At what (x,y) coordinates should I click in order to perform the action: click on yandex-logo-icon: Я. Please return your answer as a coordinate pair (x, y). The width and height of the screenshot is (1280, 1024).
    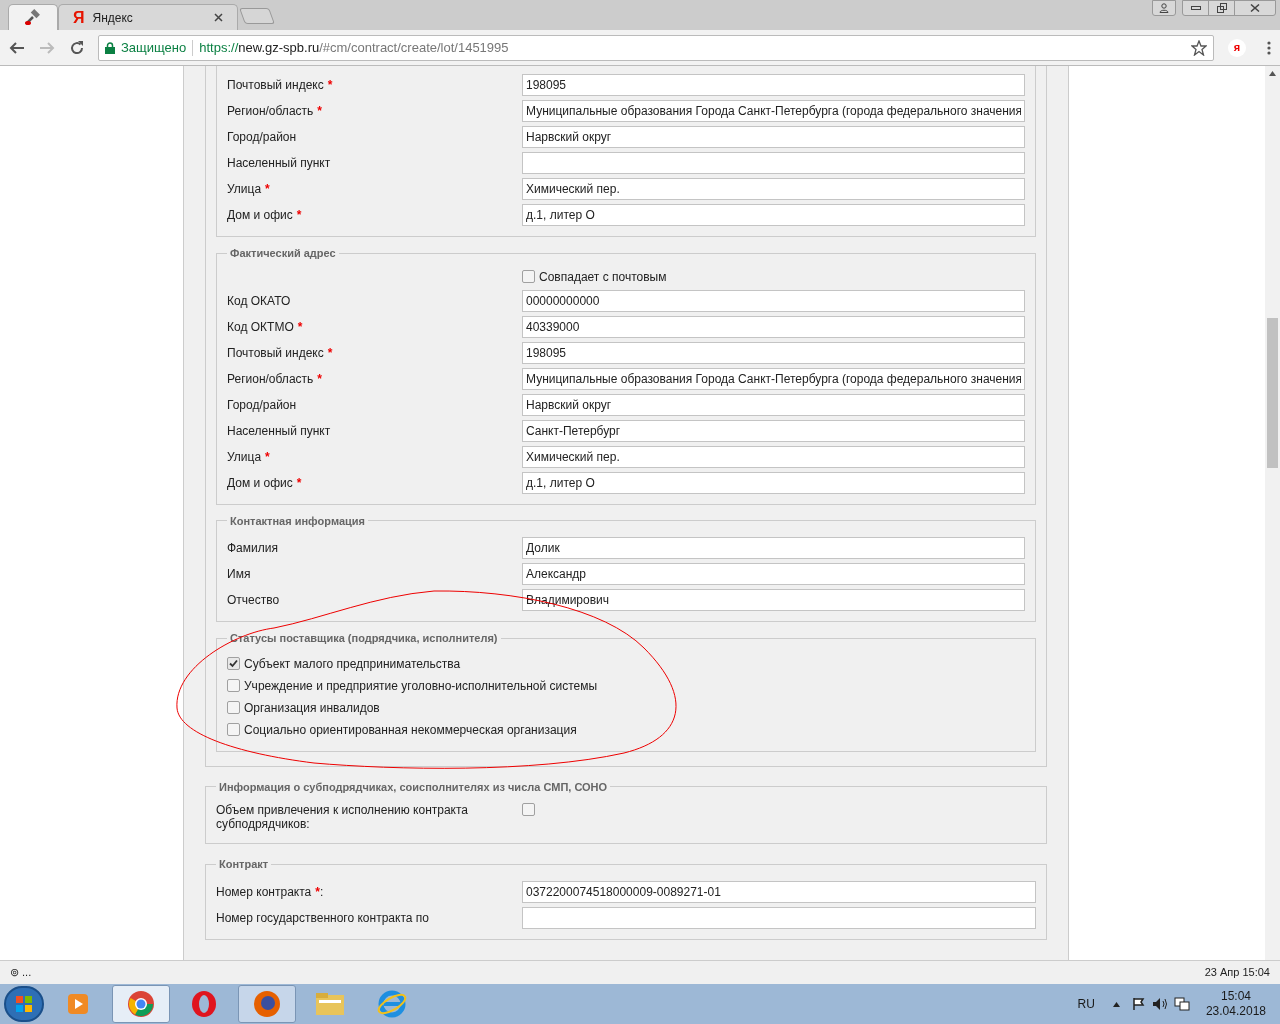
    Looking at the image, I should click on (79, 17).